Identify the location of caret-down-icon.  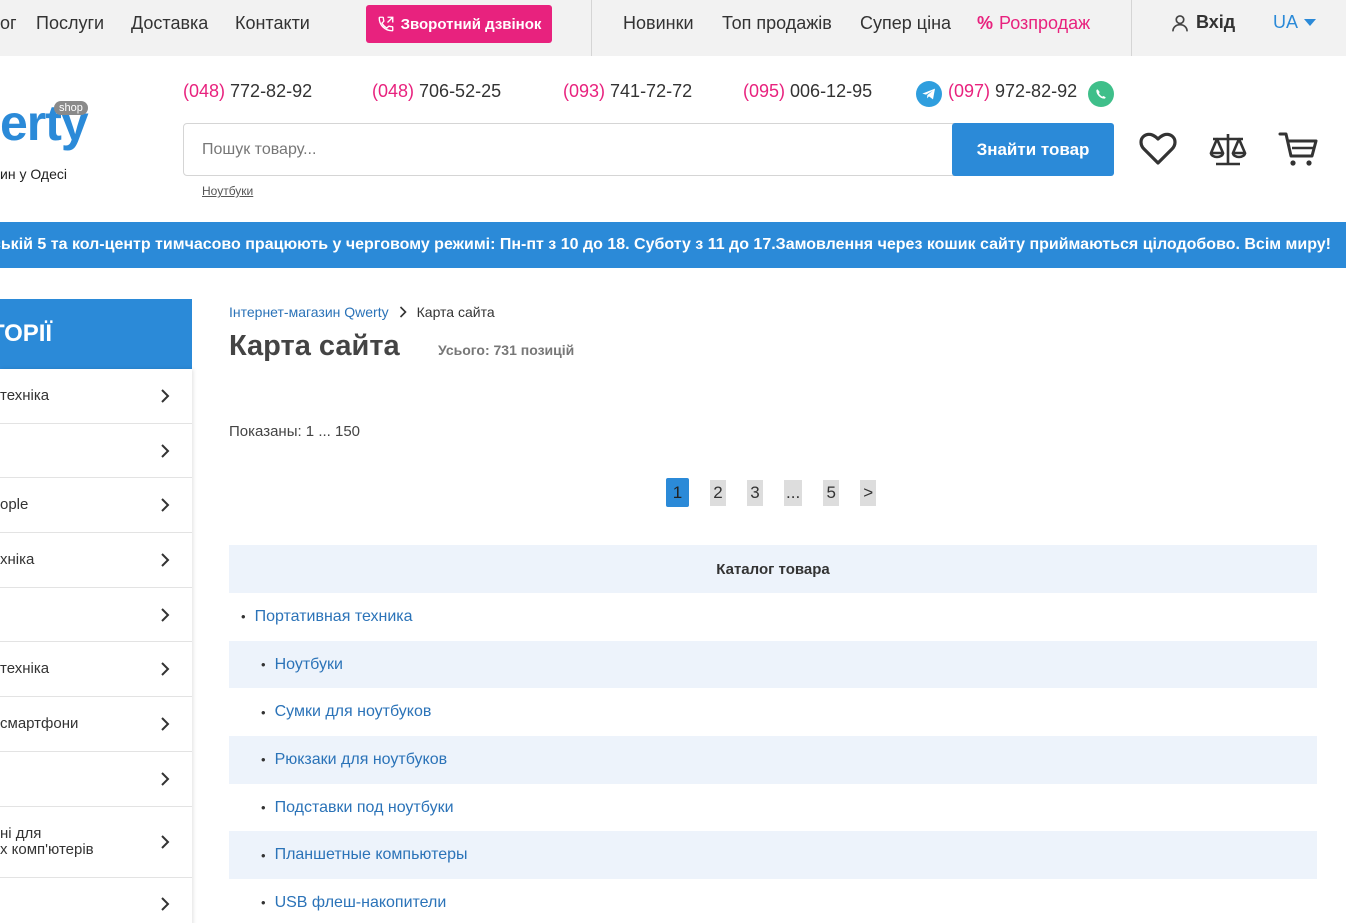
(1310, 22).